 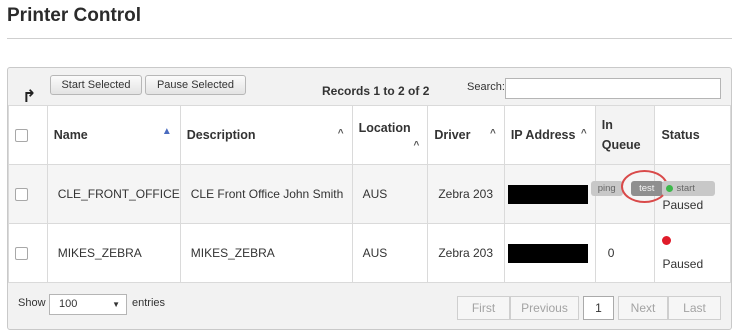 What do you see at coordinates (625, 135) in the screenshot?
I see `column-header-in-queue: In Queue` at bounding box center [625, 135].